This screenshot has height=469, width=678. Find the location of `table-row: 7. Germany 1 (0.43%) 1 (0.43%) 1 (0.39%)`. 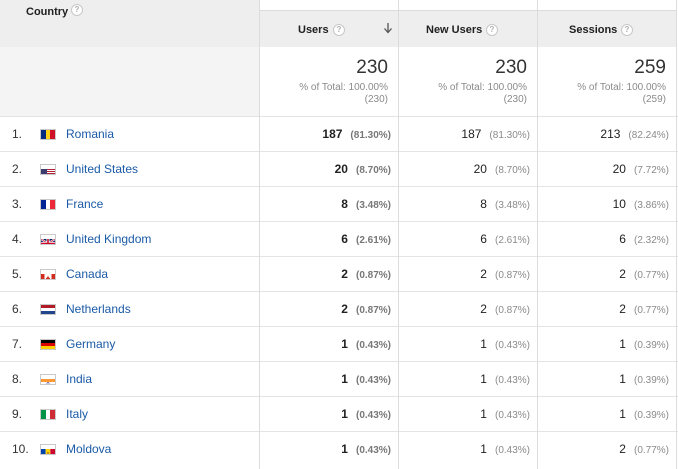

table-row: 7. Germany 1 (0.43%) 1 (0.43%) 1 (0.39%) is located at coordinates (339, 343).